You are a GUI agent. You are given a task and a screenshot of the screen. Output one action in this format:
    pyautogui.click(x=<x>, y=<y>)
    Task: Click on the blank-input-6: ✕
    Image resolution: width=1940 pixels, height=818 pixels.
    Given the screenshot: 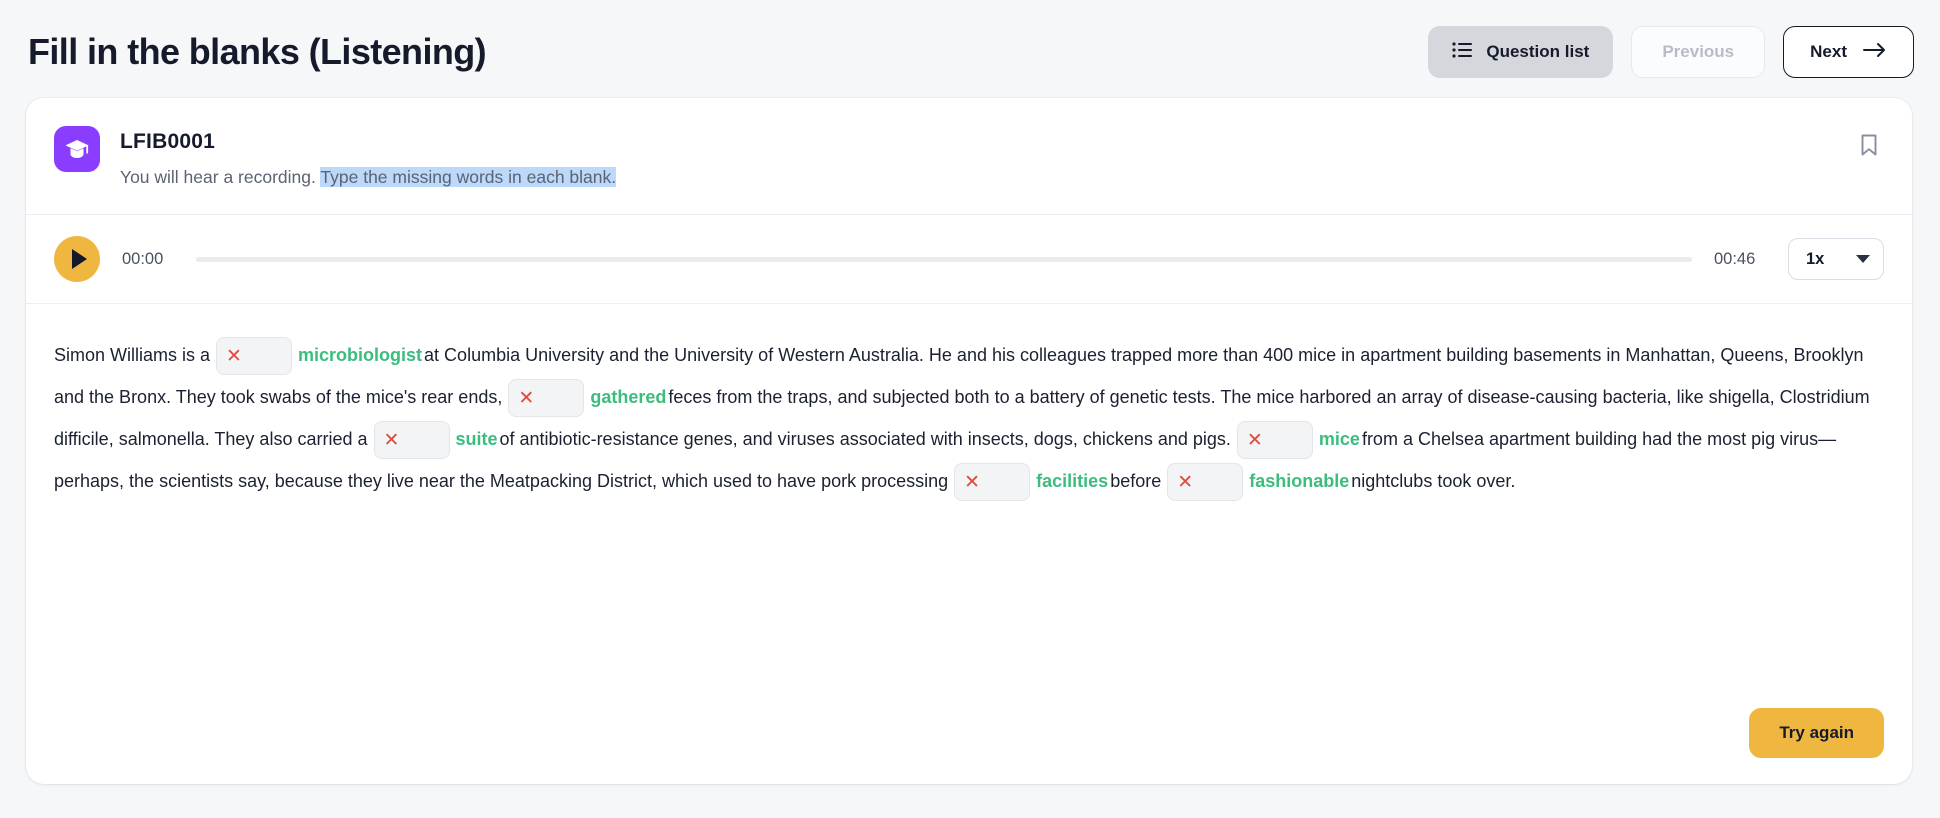 What is the action you would take?
    pyautogui.click(x=1205, y=482)
    